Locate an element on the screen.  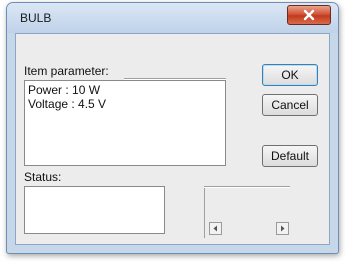
status-label: Status: is located at coordinates (43, 177).